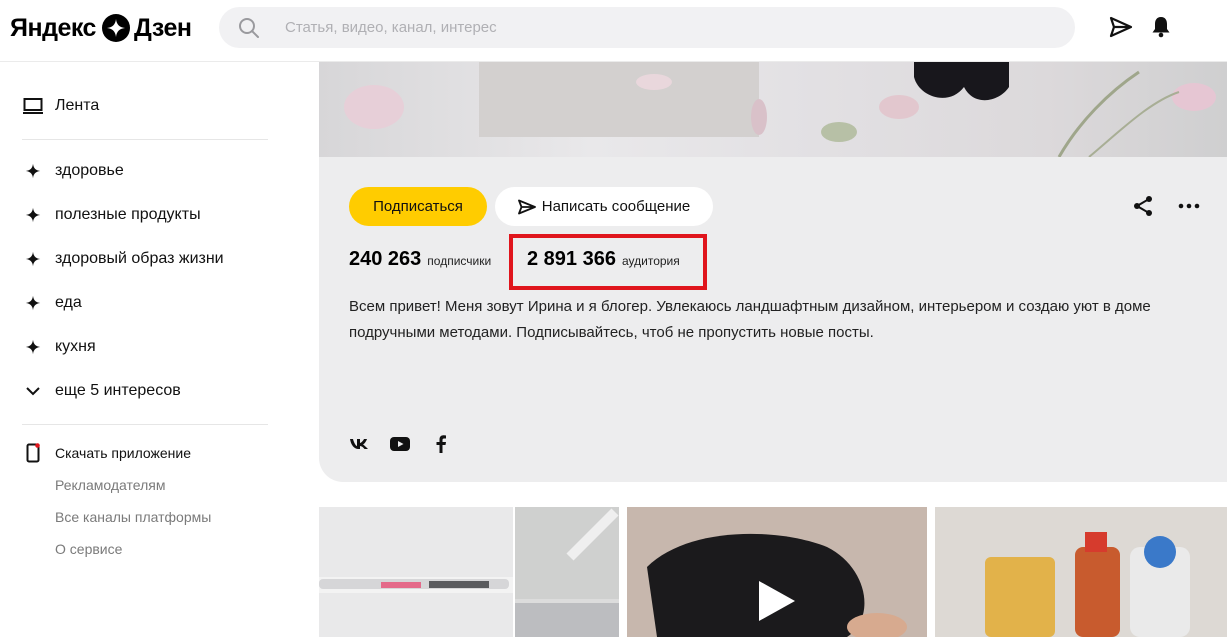 The width and height of the screenshot is (1227, 637). Describe the element at coordinates (77, 105) in the screenshot. I see `sidebar-item-label: Лента` at that location.